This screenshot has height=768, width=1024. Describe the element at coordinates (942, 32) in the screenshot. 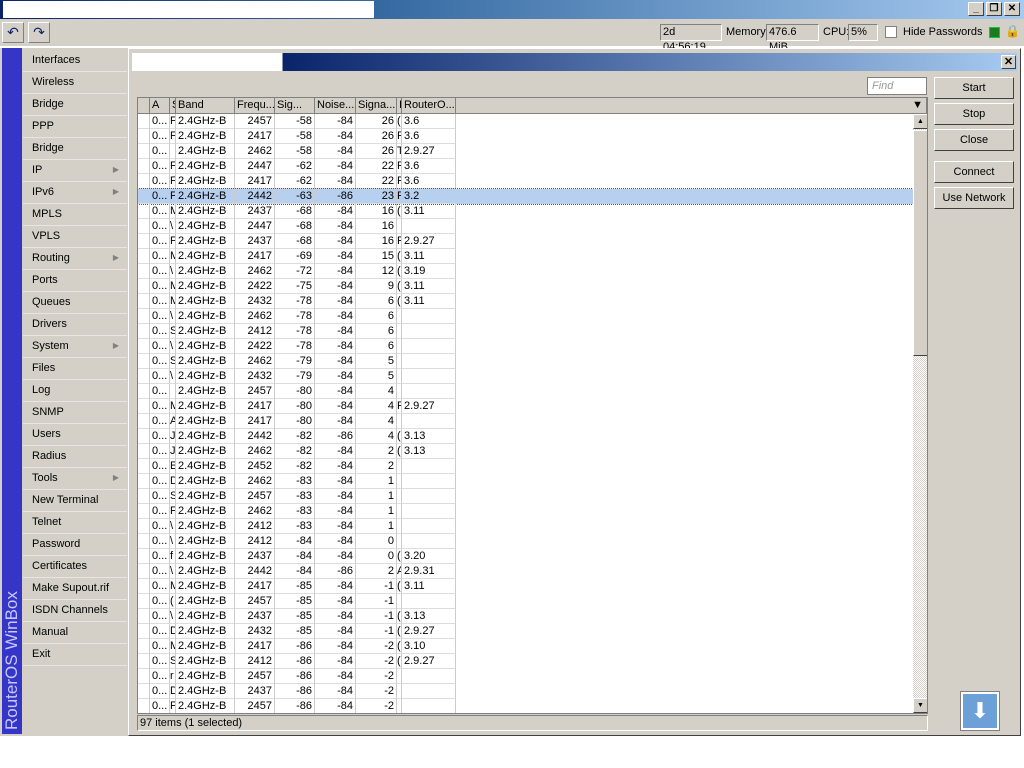

I see `hide-passwords-label: Hide Passwords` at that location.